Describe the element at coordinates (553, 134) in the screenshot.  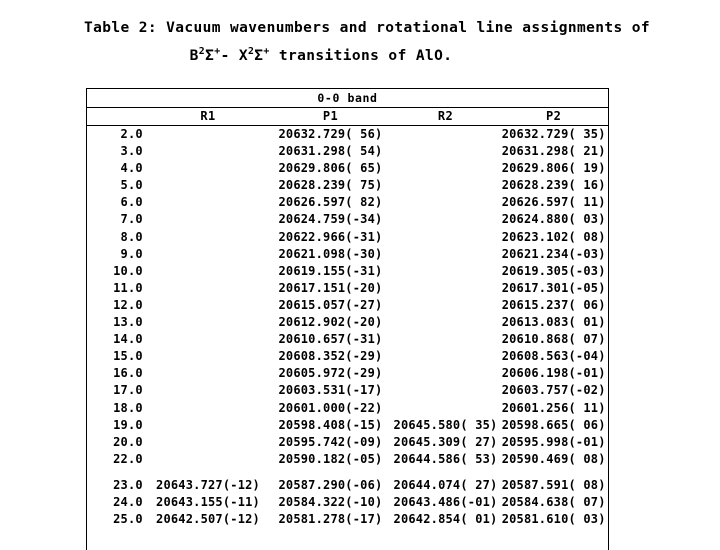
I see `cell-p2: 20632.729( 35)` at that location.